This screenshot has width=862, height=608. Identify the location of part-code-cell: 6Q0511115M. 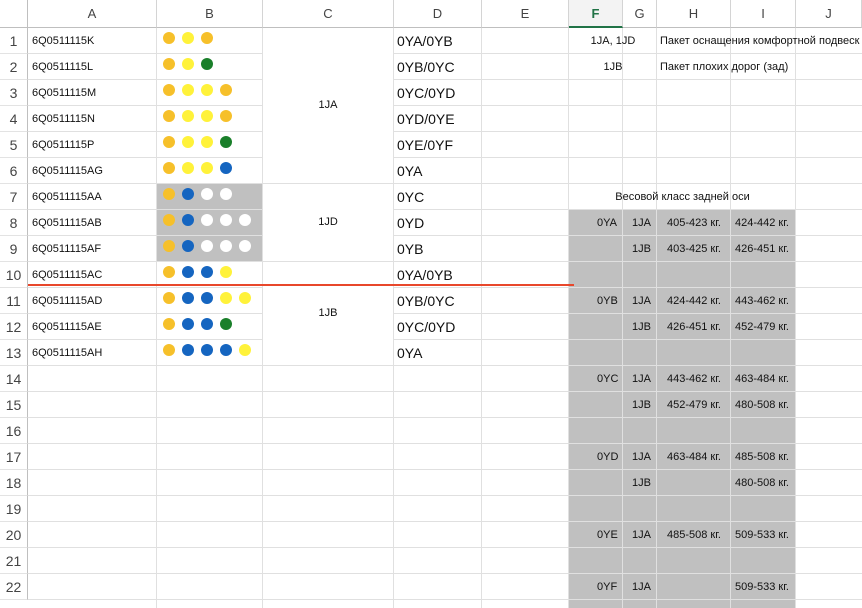
(64, 93).